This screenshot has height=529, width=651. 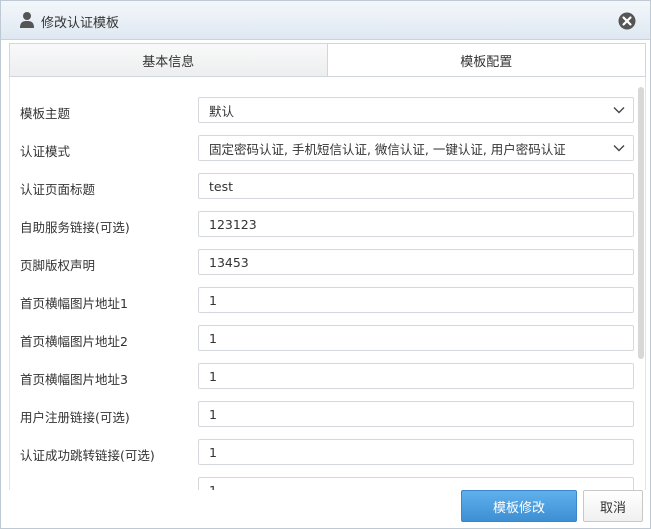 I want to click on tab-label: 模板配置, so click(x=486, y=62).